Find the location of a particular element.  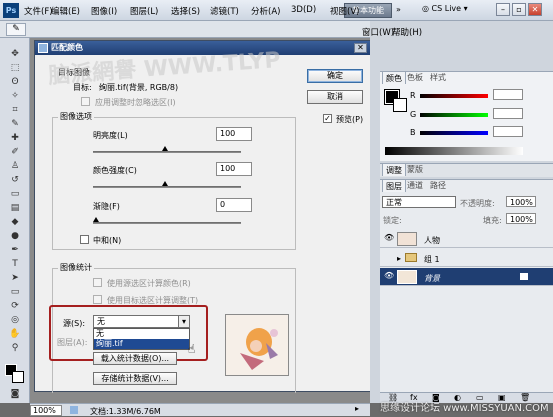

channel-r-slider is located at coordinates (454, 96).